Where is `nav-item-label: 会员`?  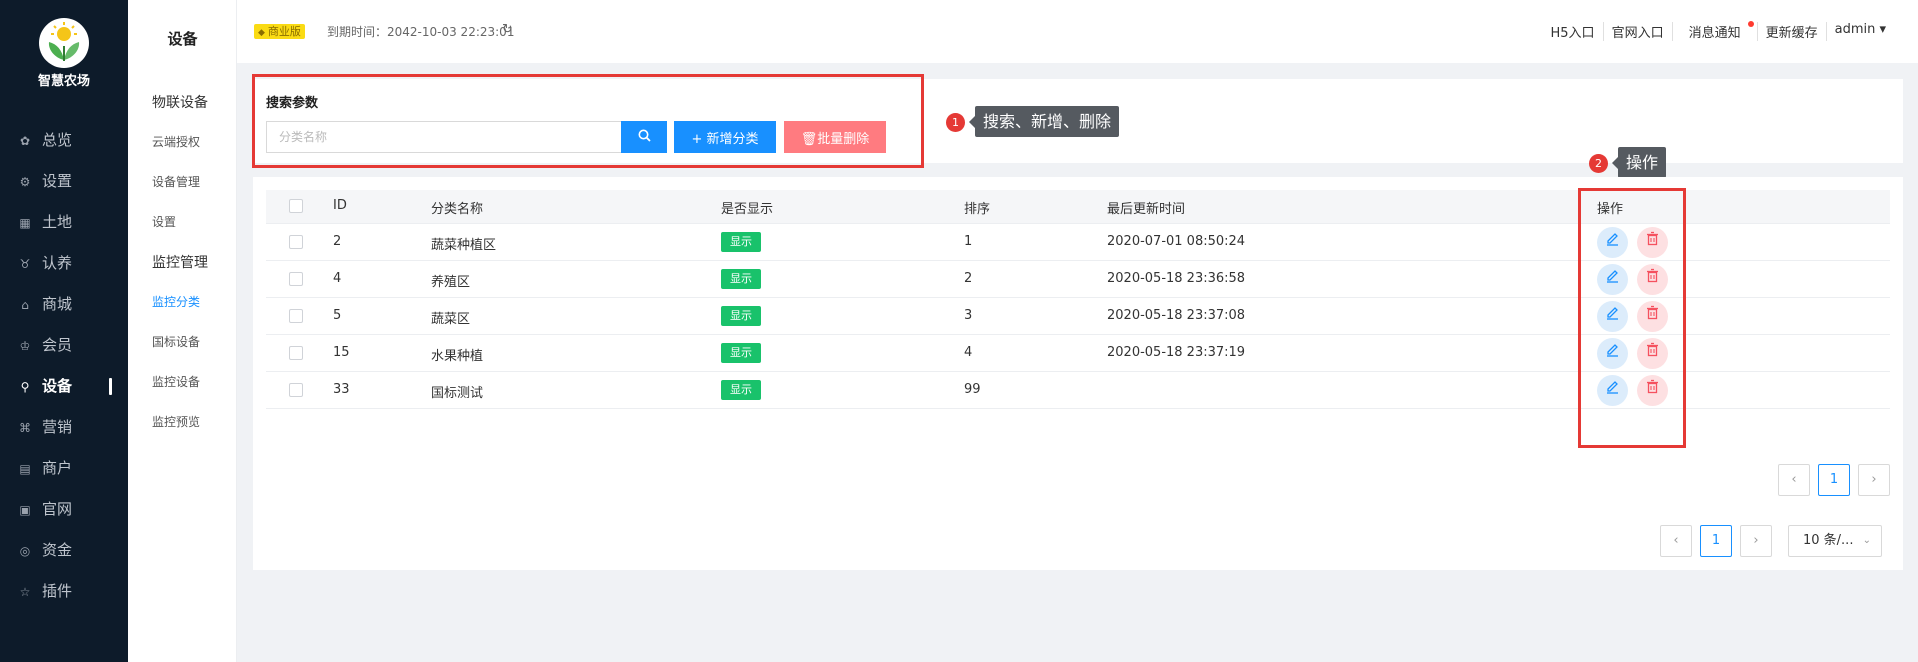
nav-item-label: 会员 is located at coordinates (57, 345).